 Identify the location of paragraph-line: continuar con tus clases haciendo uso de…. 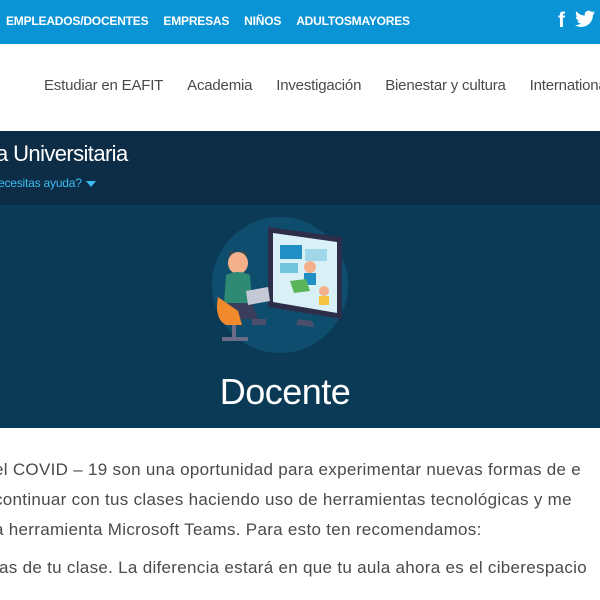
(286, 499).